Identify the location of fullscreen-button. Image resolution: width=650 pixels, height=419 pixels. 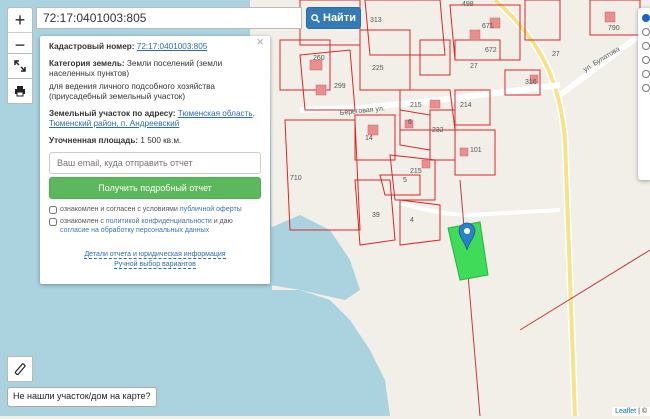
(20, 66).